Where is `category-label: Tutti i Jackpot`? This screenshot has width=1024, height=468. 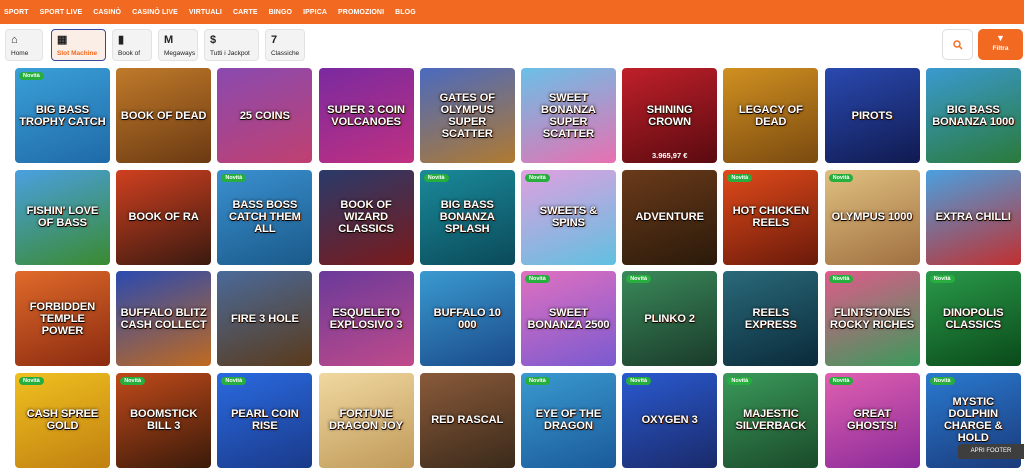 category-label: Tutti i Jackpot is located at coordinates (230, 53).